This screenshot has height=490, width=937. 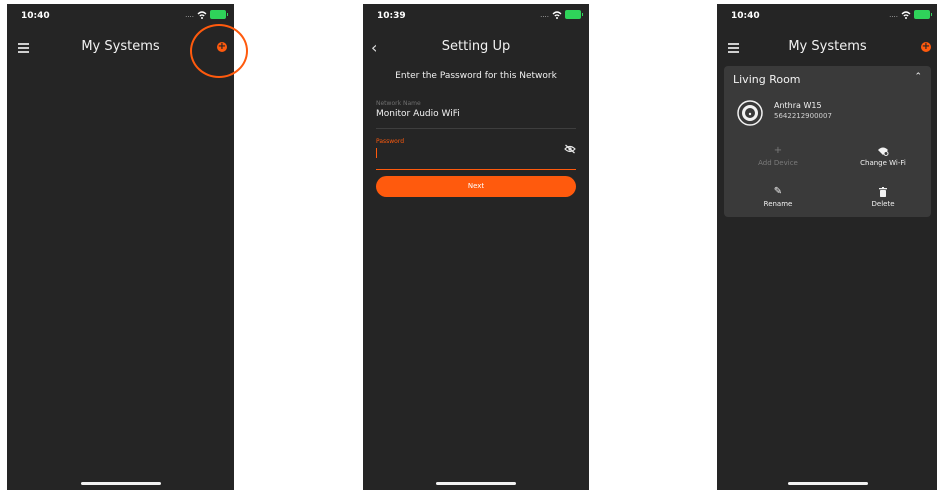 What do you see at coordinates (883, 163) in the screenshot?
I see `change-wifi-label: Change Wi-Fi` at bounding box center [883, 163].